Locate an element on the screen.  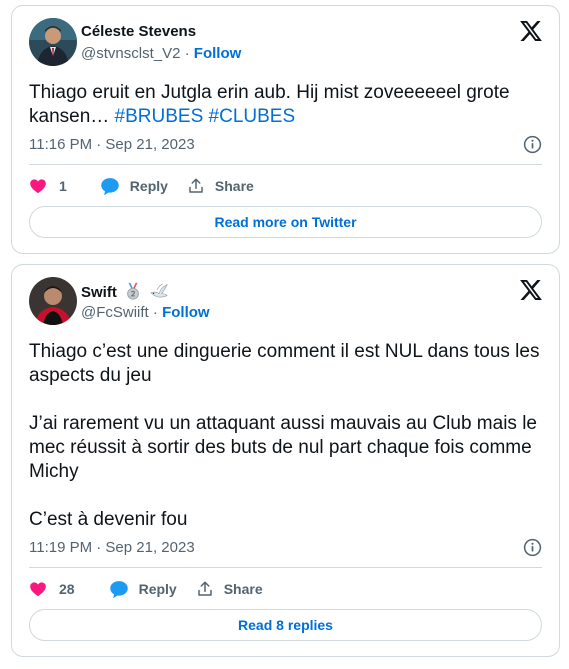
read-replies-button: Read 8 replies is located at coordinates (285, 625).